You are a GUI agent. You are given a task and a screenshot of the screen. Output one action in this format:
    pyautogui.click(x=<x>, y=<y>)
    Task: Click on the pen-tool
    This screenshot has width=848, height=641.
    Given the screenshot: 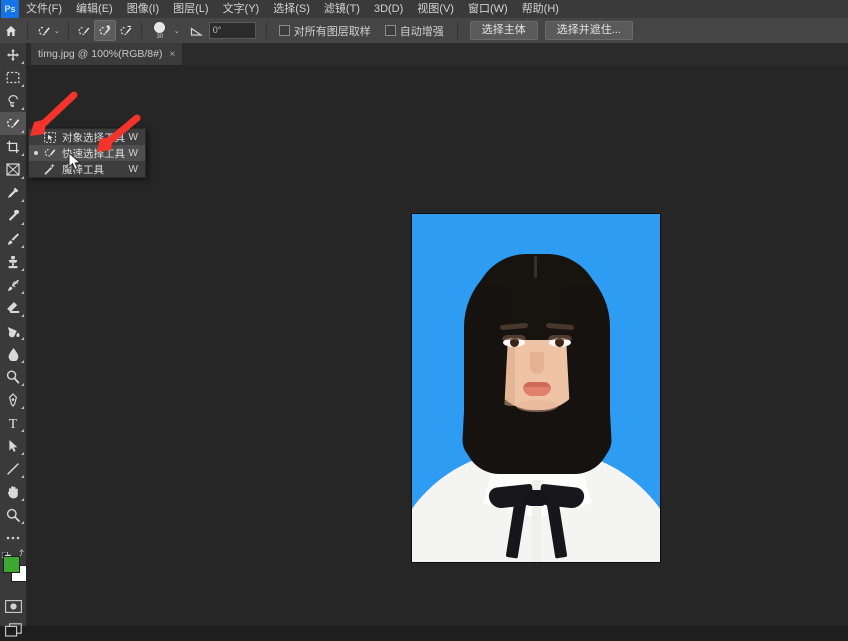 What is the action you would take?
    pyautogui.click(x=13, y=399)
    